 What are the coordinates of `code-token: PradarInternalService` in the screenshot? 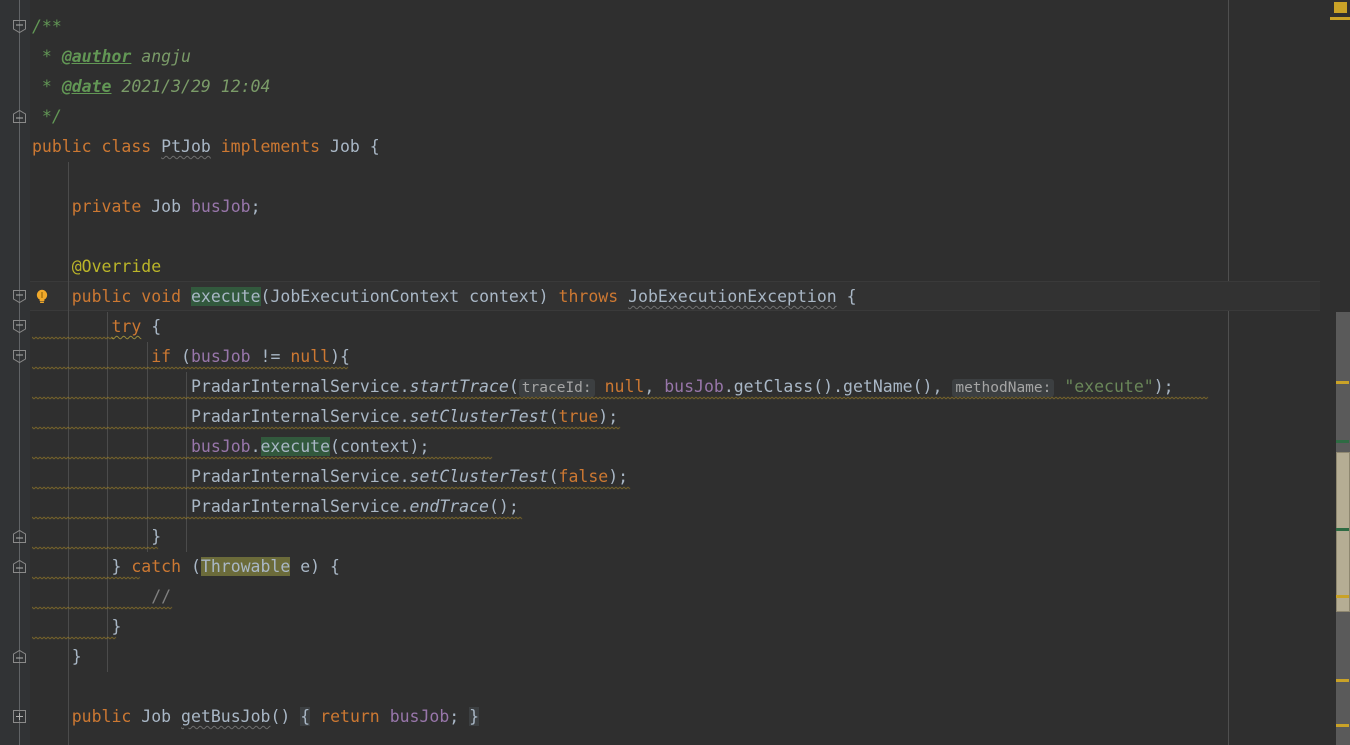 It's located at (295, 476).